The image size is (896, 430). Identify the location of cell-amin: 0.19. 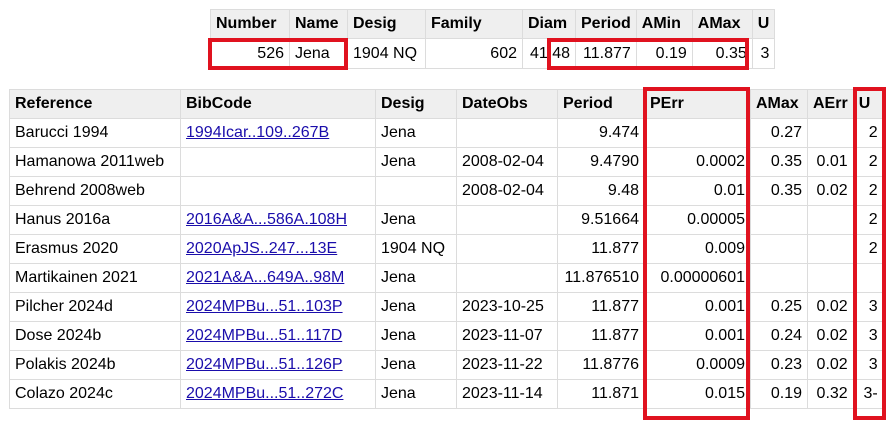
(664, 53).